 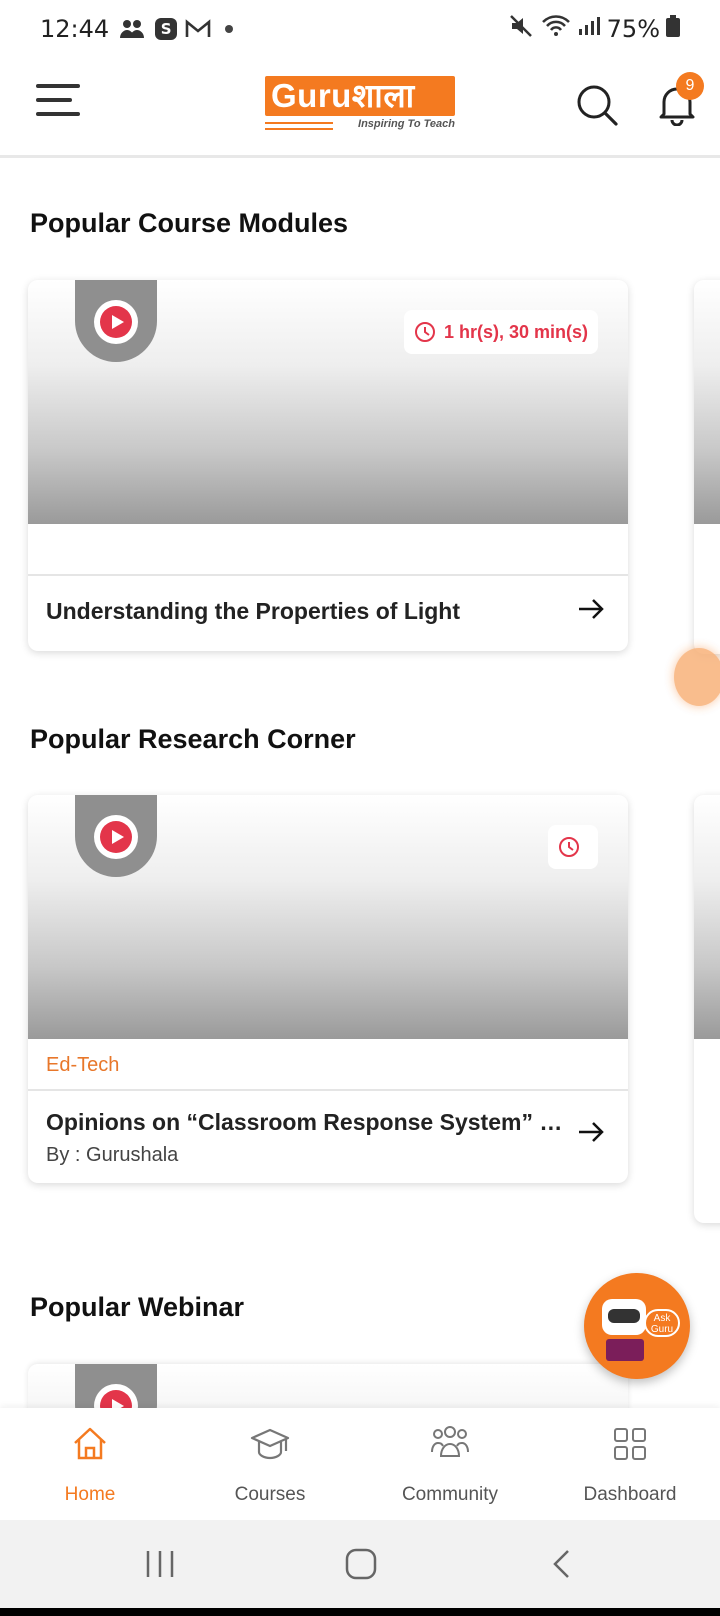 I want to click on card-category, so click(x=328, y=550).